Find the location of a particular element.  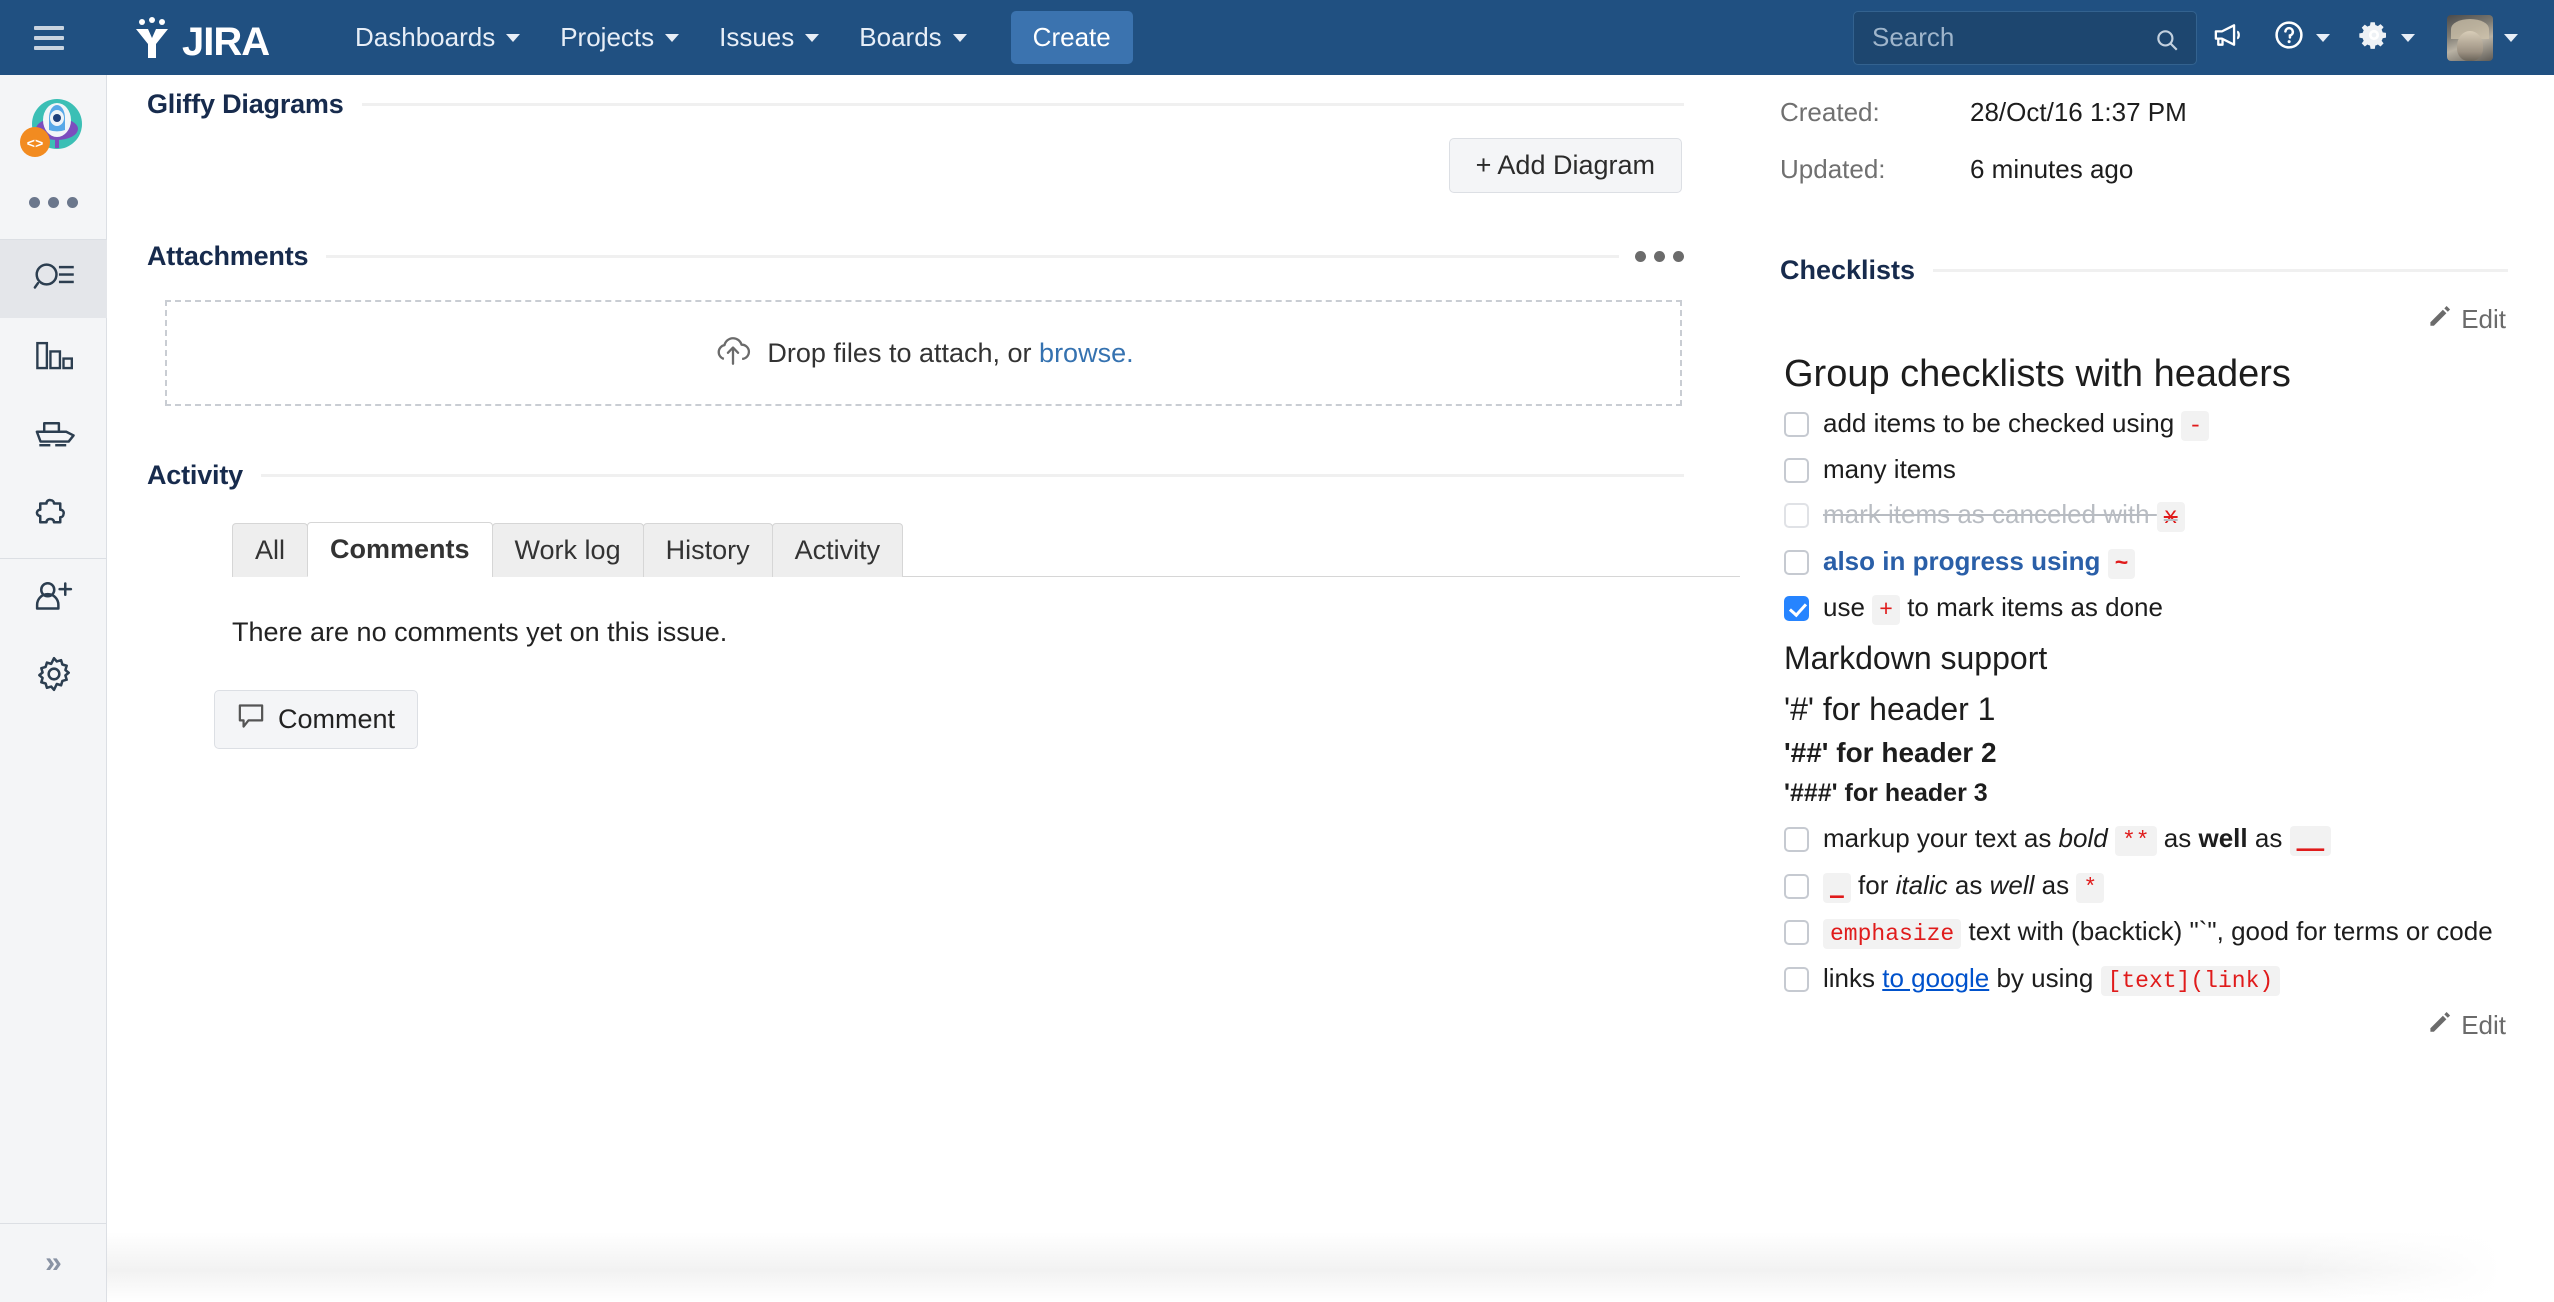

puzzle-piece-icon is located at coordinates (54, 513).